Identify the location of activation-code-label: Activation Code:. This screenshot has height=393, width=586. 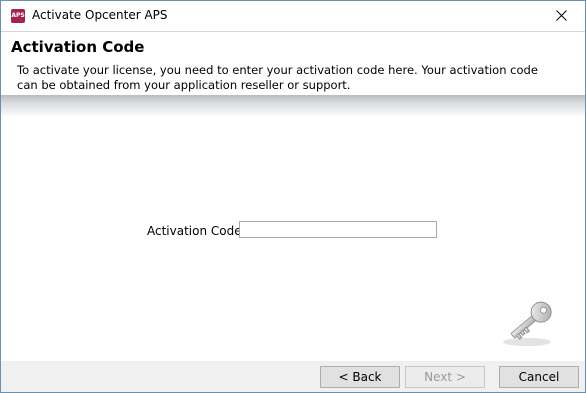
(196, 231).